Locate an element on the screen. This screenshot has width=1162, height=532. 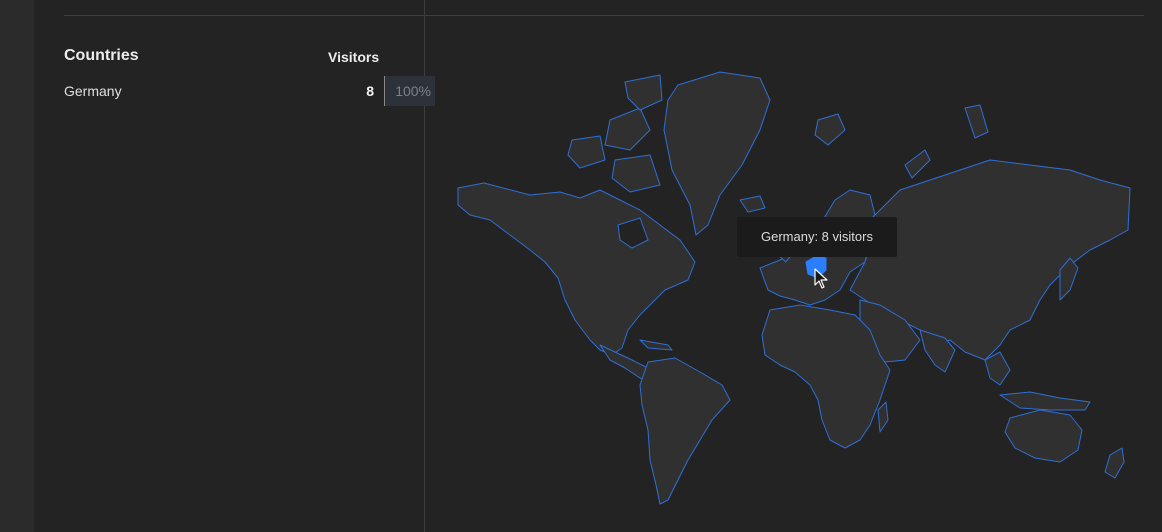
north-america-shape is located at coordinates (576, 269).